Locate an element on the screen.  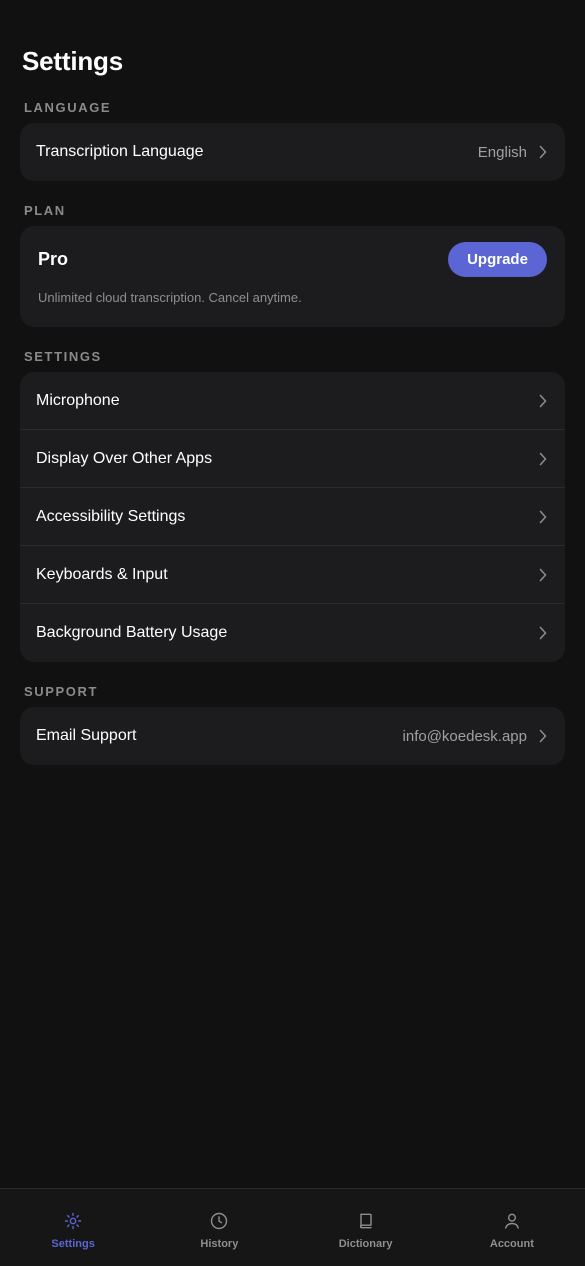
tab-label: Account is located at coordinates (511, 1244).